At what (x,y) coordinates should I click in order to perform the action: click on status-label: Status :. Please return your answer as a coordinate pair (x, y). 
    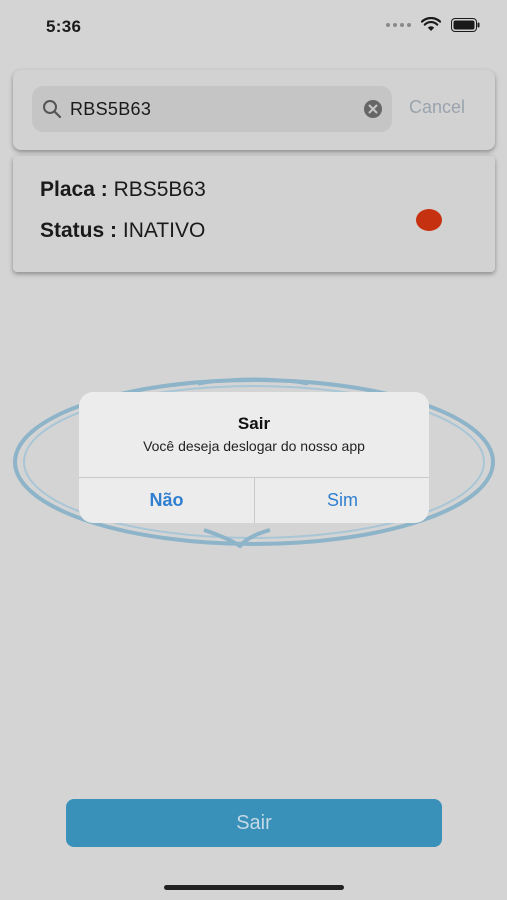
    Looking at the image, I should click on (79, 230).